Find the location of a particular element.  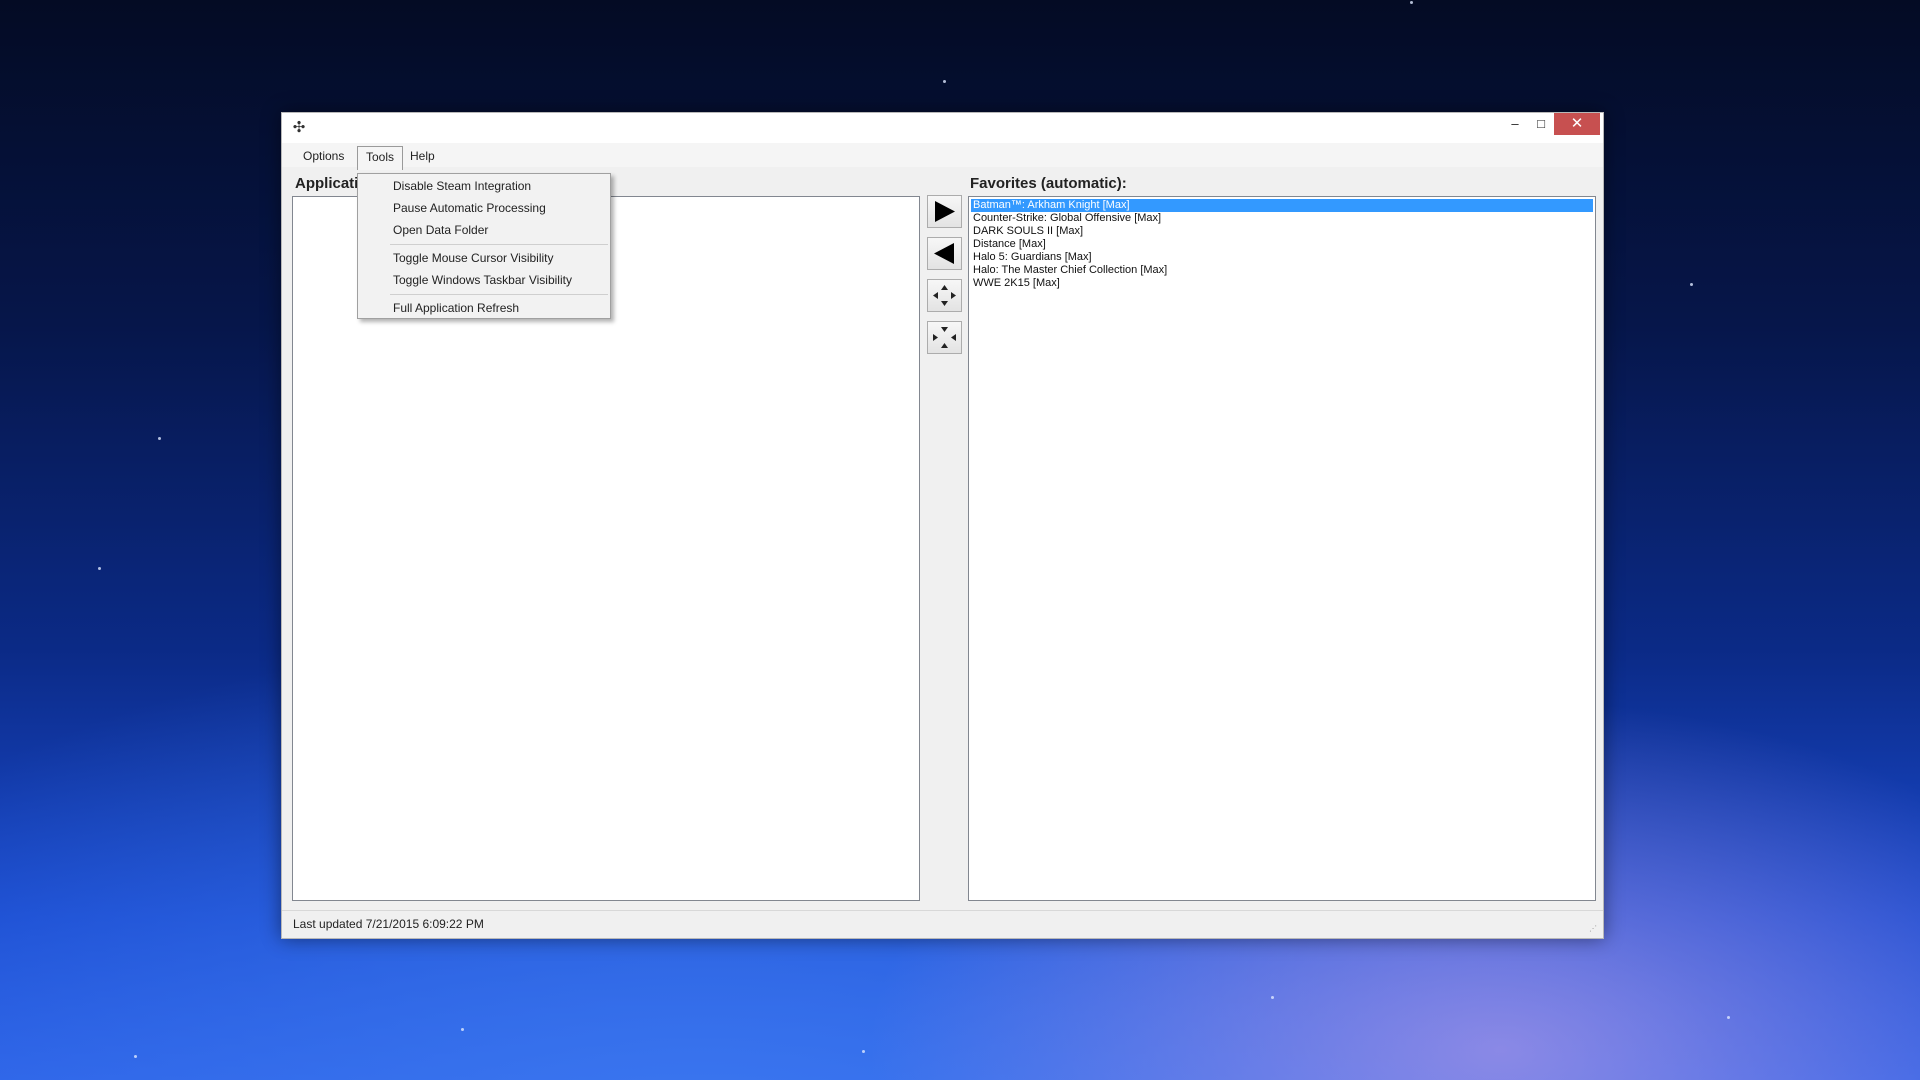

collapse-button is located at coordinates (944, 337).